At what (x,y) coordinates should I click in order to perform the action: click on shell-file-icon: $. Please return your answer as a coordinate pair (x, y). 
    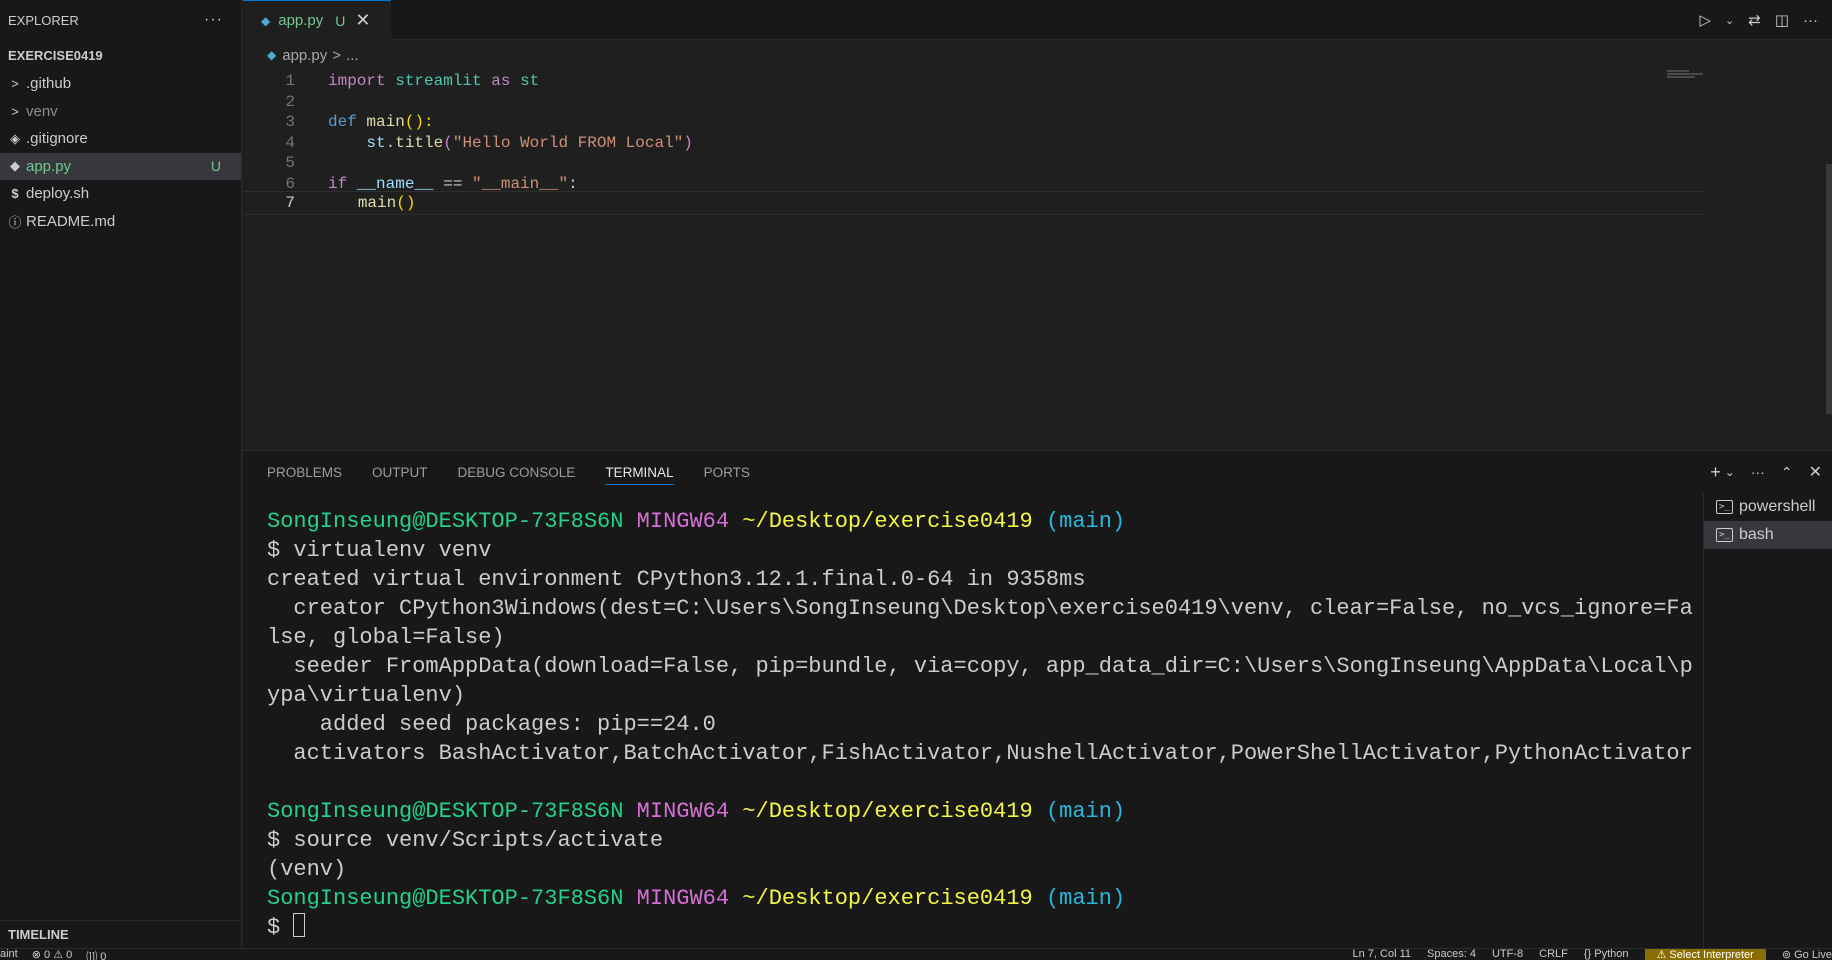
    Looking at the image, I should click on (15, 194).